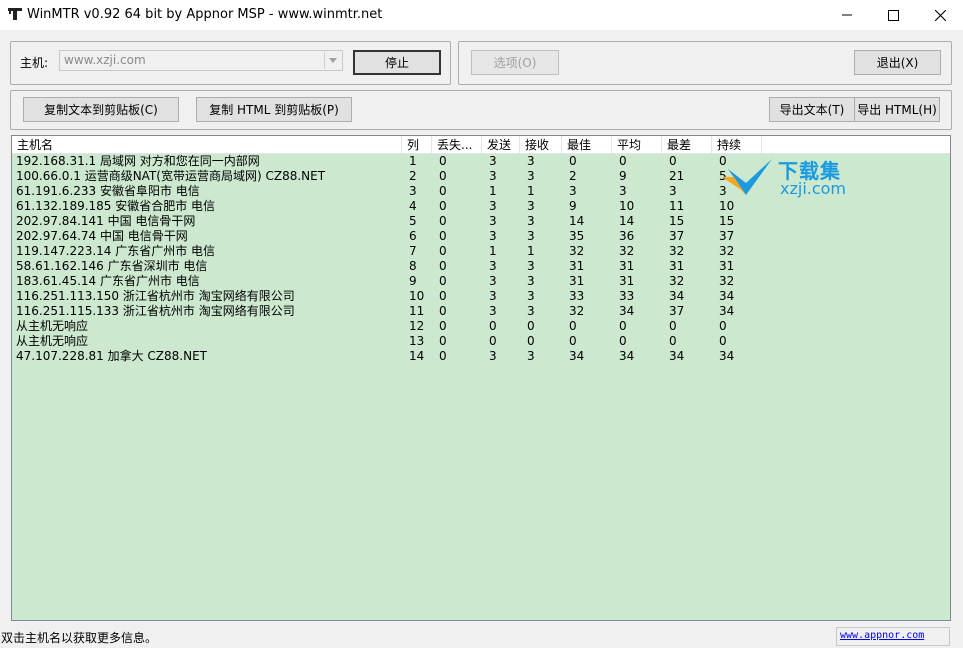  I want to click on cell-host: 202.97.84.141 中国 电信骨干网, so click(207, 221).